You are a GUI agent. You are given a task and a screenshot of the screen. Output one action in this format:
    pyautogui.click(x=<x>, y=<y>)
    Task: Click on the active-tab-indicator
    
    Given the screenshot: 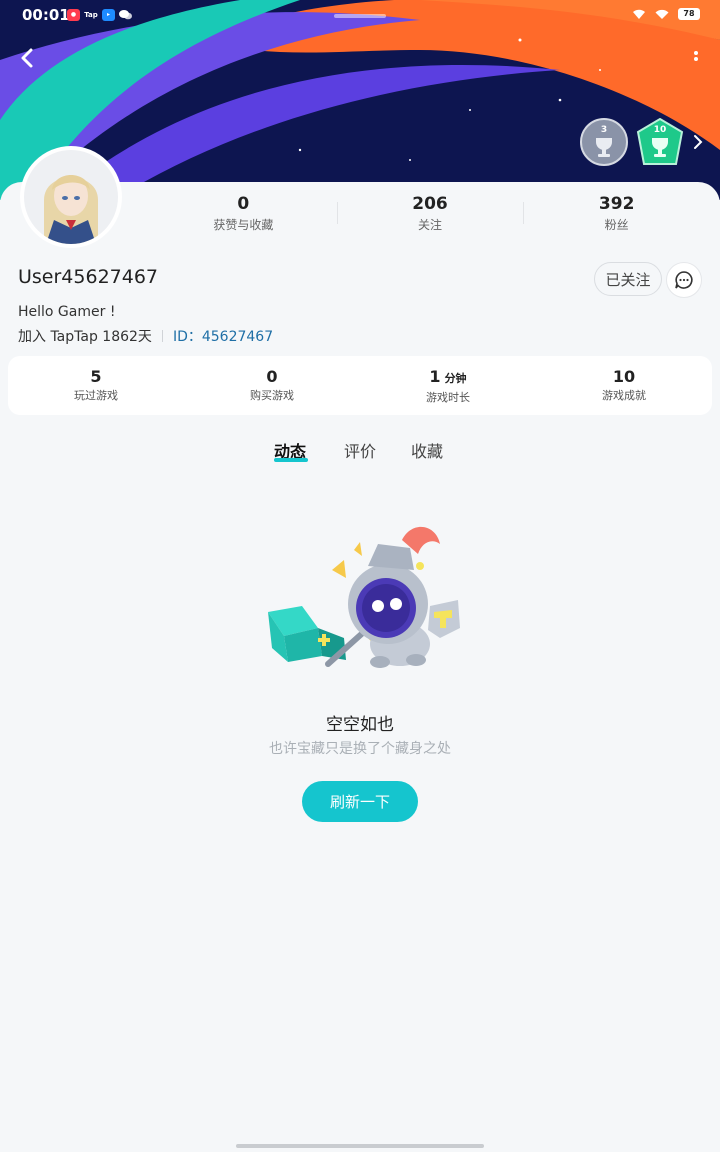 What is the action you would take?
    pyautogui.click(x=291, y=460)
    